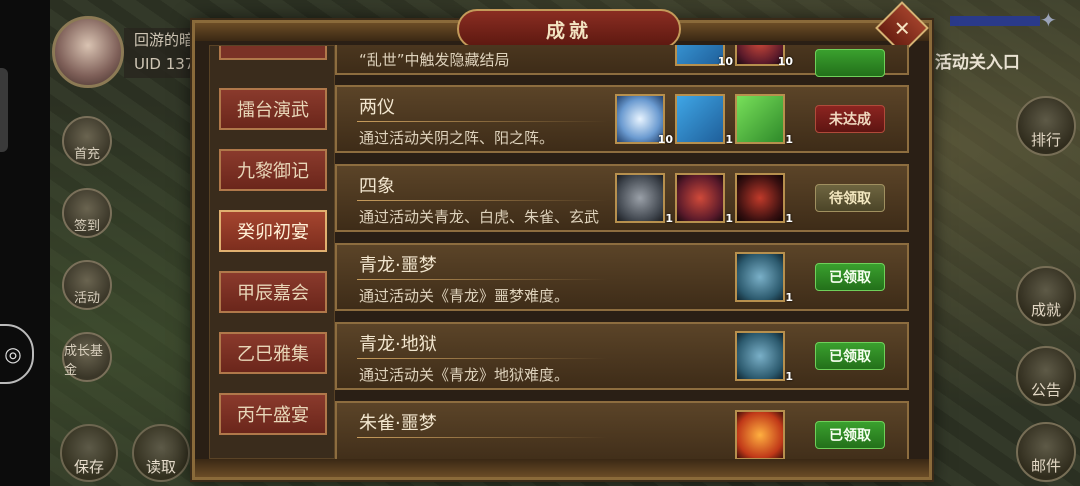  Describe the element at coordinates (760, 434) in the screenshot. I see `phoenix-icon` at that location.